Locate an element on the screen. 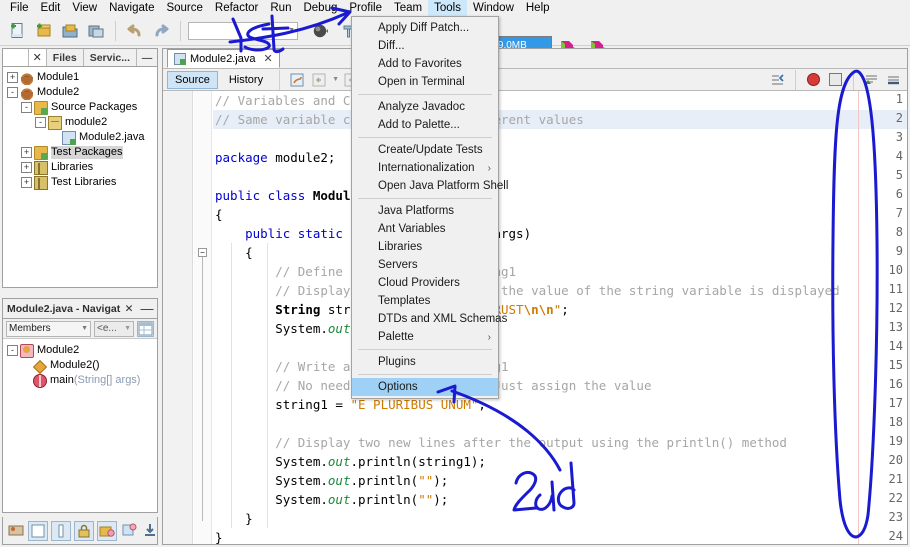  tab-files: Files is located at coordinates (65, 57).